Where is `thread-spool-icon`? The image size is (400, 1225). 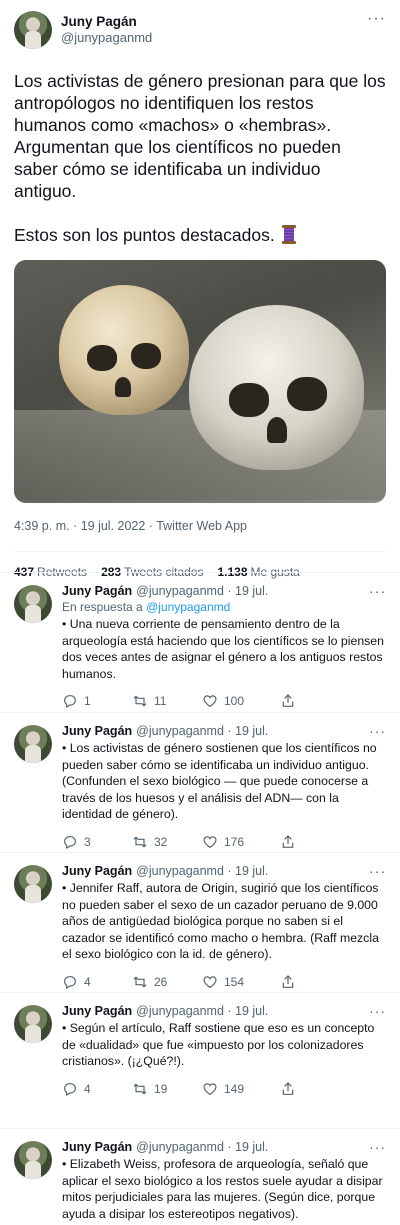
thread-spool-icon is located at coordinates (288, 234).